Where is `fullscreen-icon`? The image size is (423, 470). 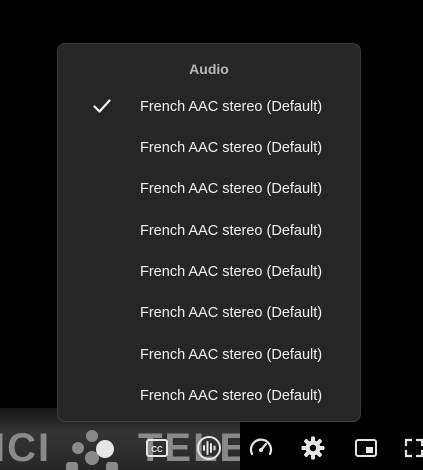 fullscreen-icon is located at coordinates (413, 448).